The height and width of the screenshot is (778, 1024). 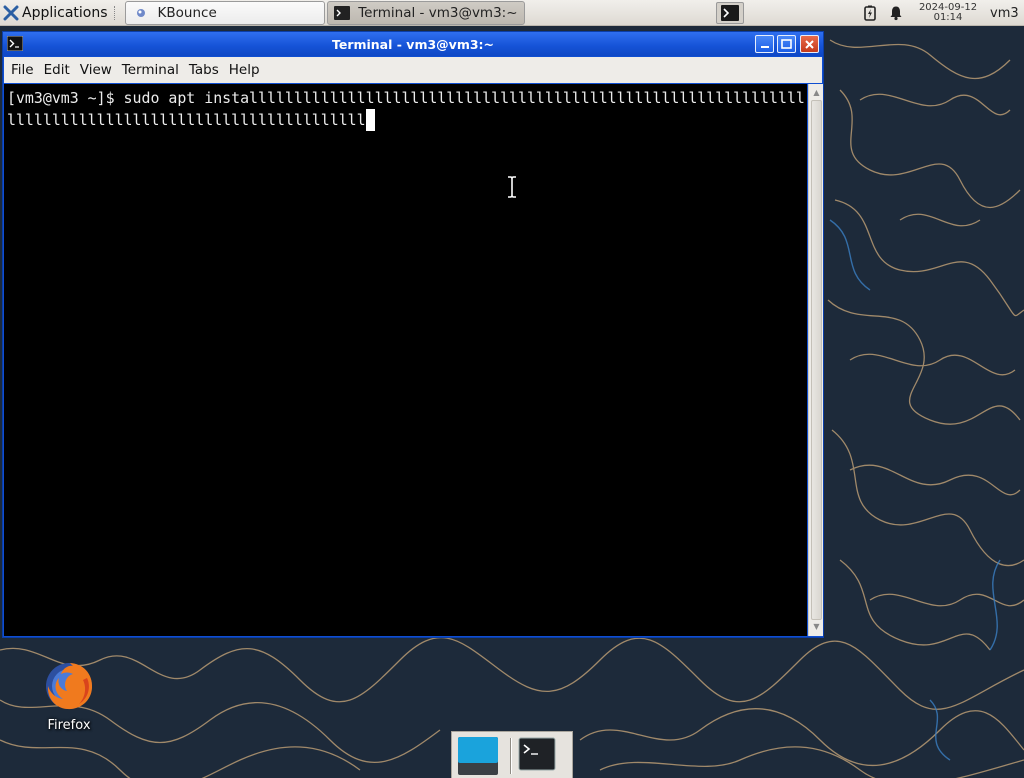 What do you see at coordinates (370, 120) in the screenshot?
I see `text-cursor` at bounding box center [370, 120].